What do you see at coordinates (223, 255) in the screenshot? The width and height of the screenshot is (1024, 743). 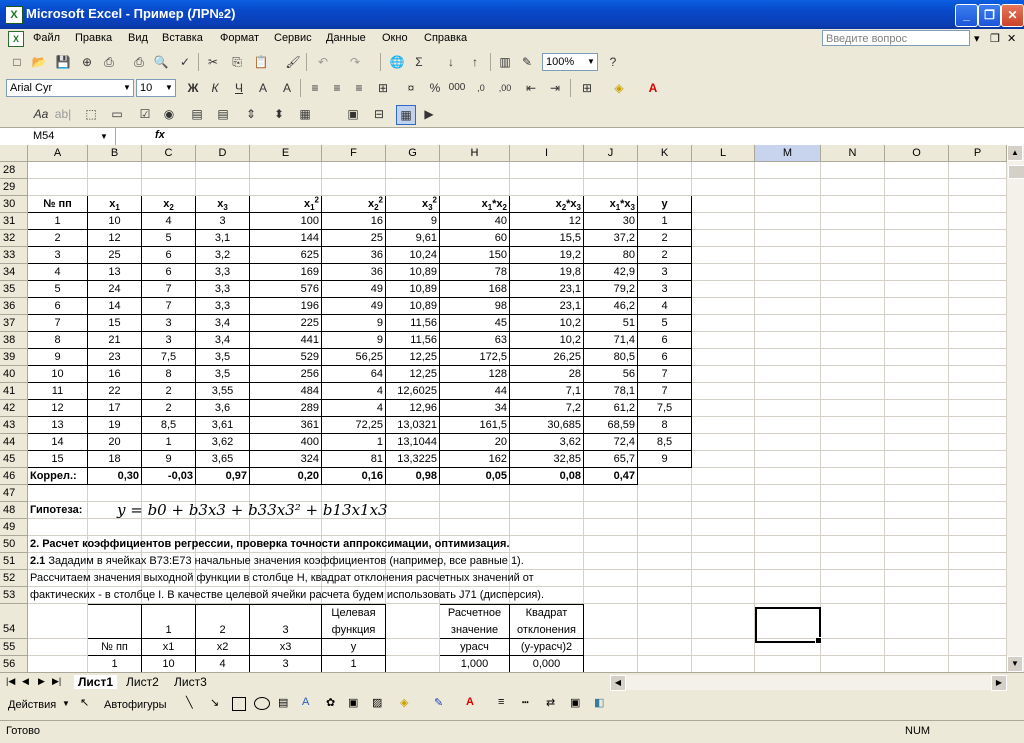 I see `table-cell: 3,2` at bounding box center [223, 255].